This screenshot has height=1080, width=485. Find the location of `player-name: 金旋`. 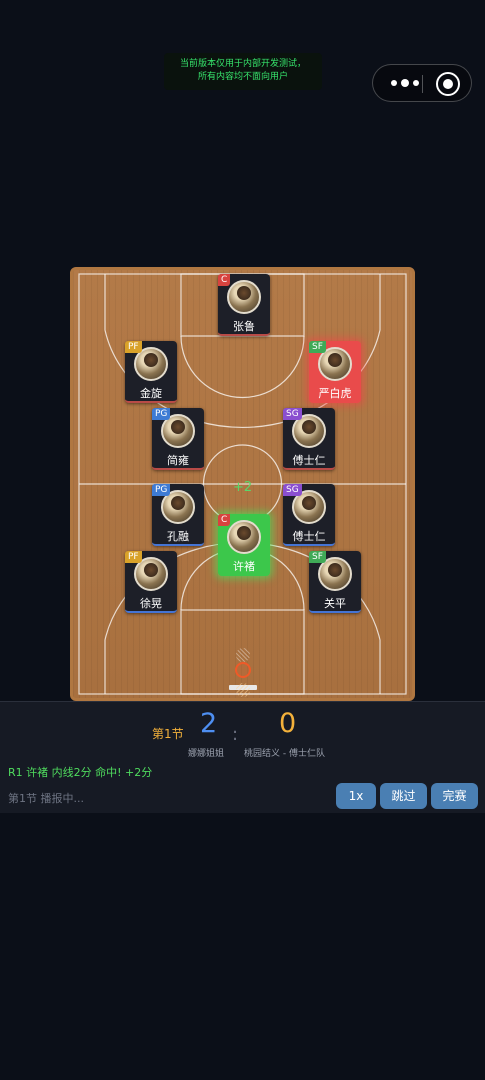

player-name: 金旋 is located at coordinates (151, 393).